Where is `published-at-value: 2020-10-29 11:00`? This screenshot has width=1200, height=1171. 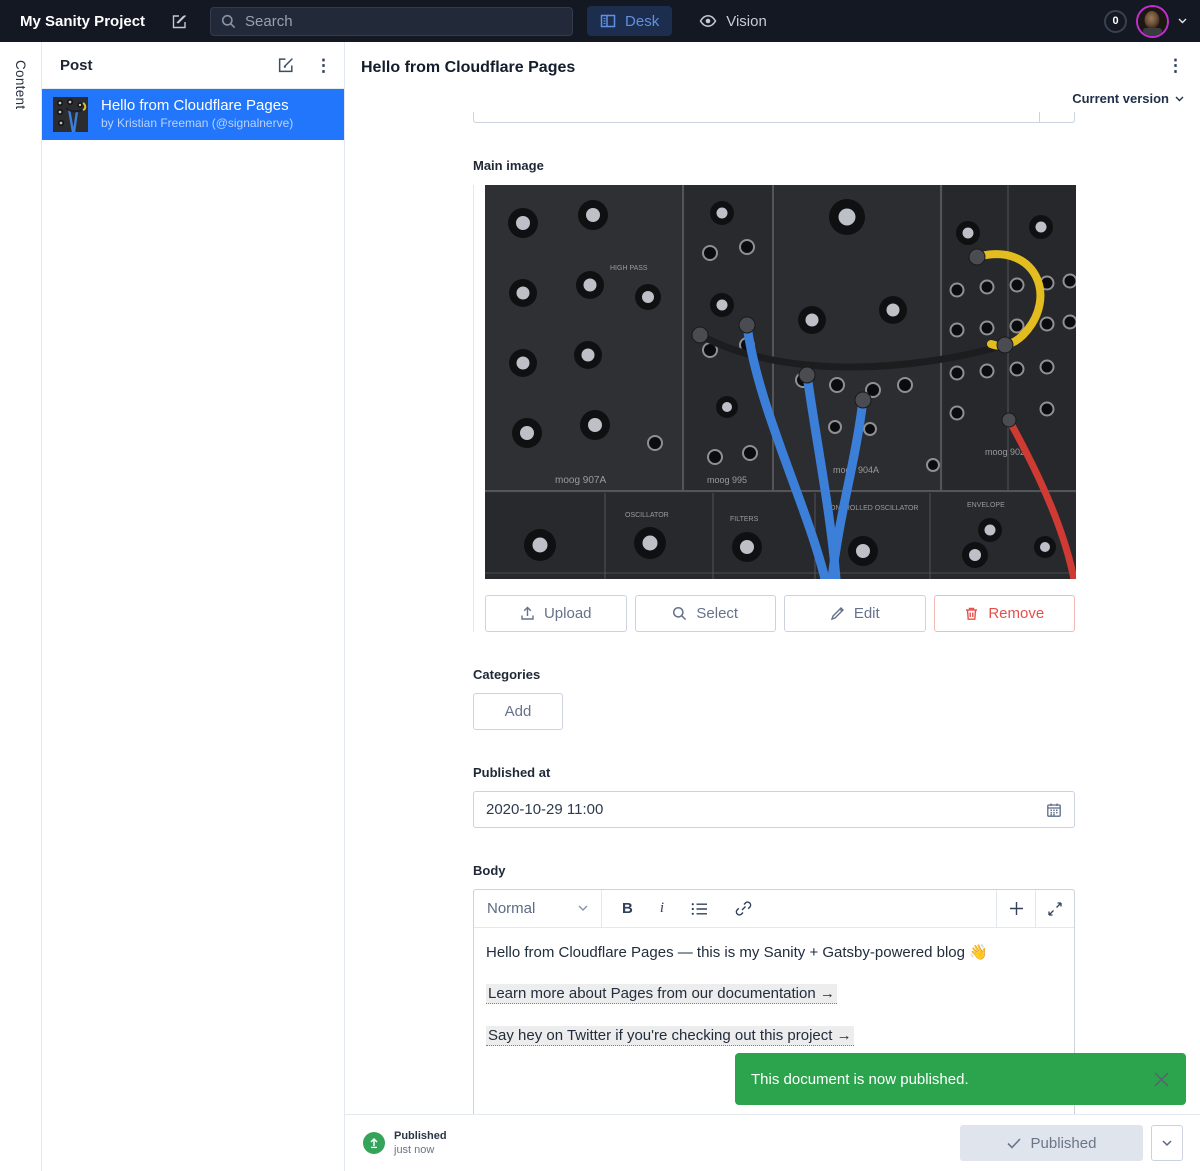
published-at-value: 2020-10-29 11:00 is located at coordinates (545, 809).